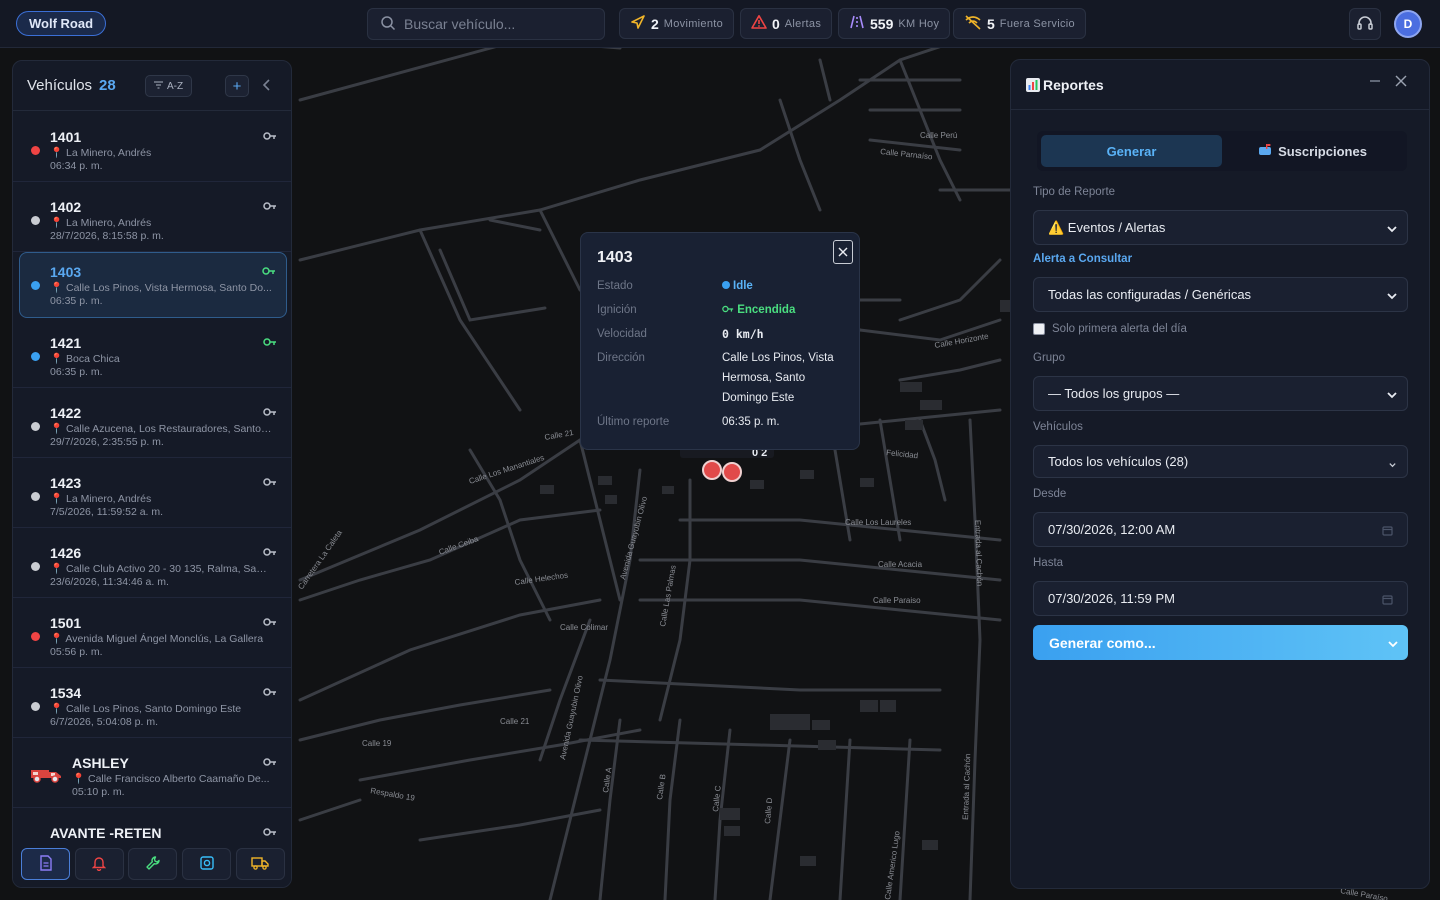 Image resolution: width=1440 pixels, height=900 pixels. What do you see at coordinates (60, 85) in the screenshot?
I see `vehicles-title: Vehículos` at bounding box center [60, 85].